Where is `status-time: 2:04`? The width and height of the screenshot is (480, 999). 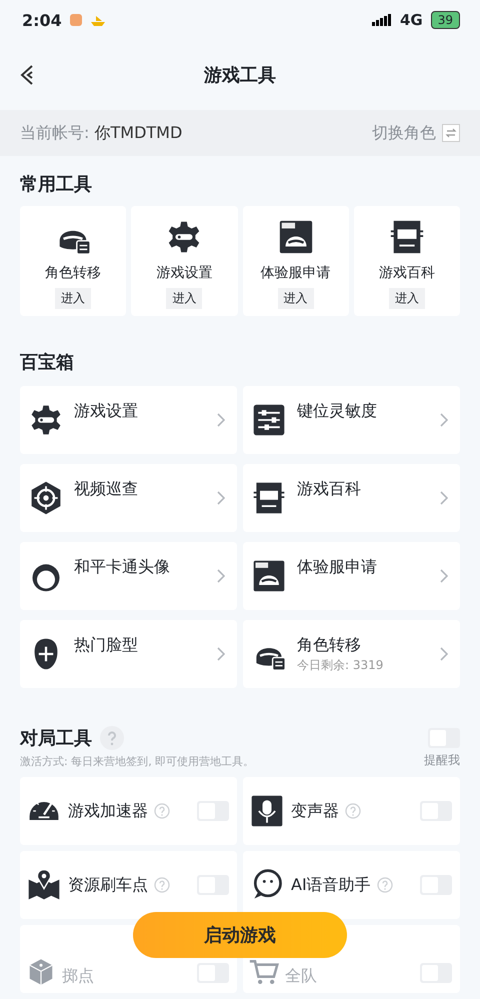 status-time: 2:04 is located at coordinates (42, 20).